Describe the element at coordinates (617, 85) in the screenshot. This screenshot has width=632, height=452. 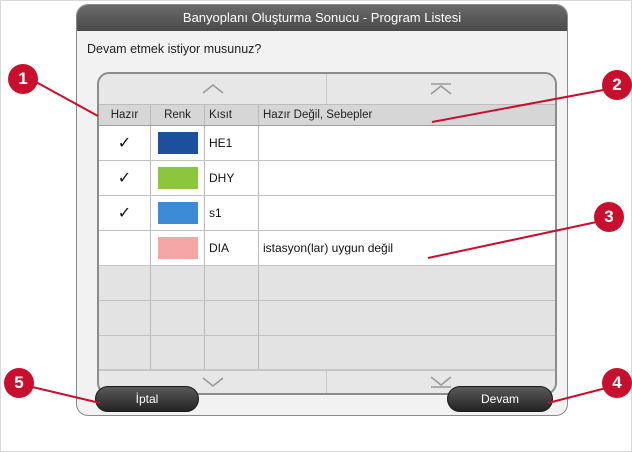
I see `callout-marker-2: 2` at that location.